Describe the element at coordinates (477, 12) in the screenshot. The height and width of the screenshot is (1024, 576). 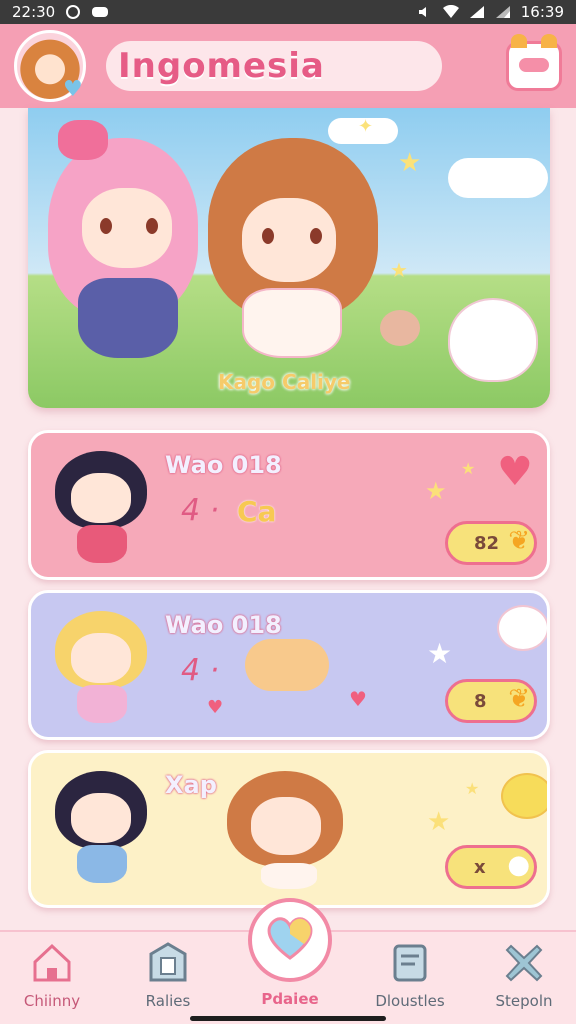
I see `signal-icon` at that location.